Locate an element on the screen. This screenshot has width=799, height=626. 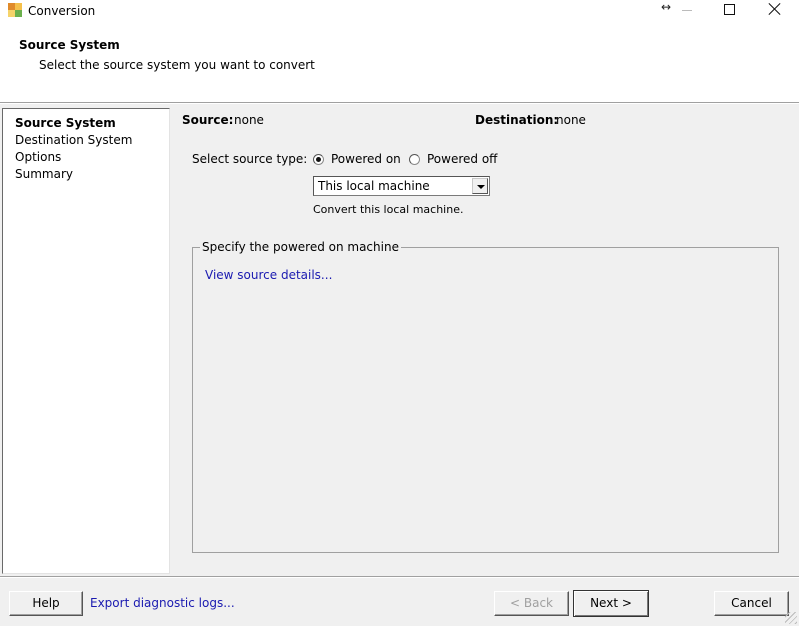
group-legend: Specify the powered on machine is located at coordinates (300, 247).